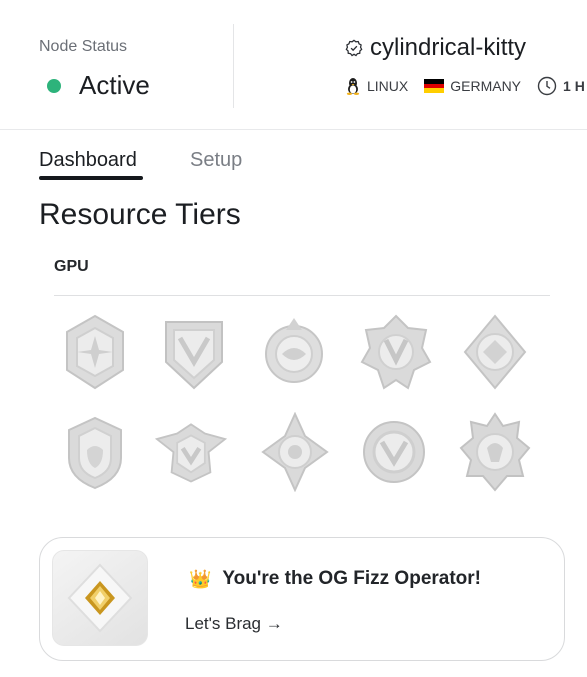  Describe the element at coordinates (486, 86) in the screenshot. I see `country-label: GERMANY` at that location.